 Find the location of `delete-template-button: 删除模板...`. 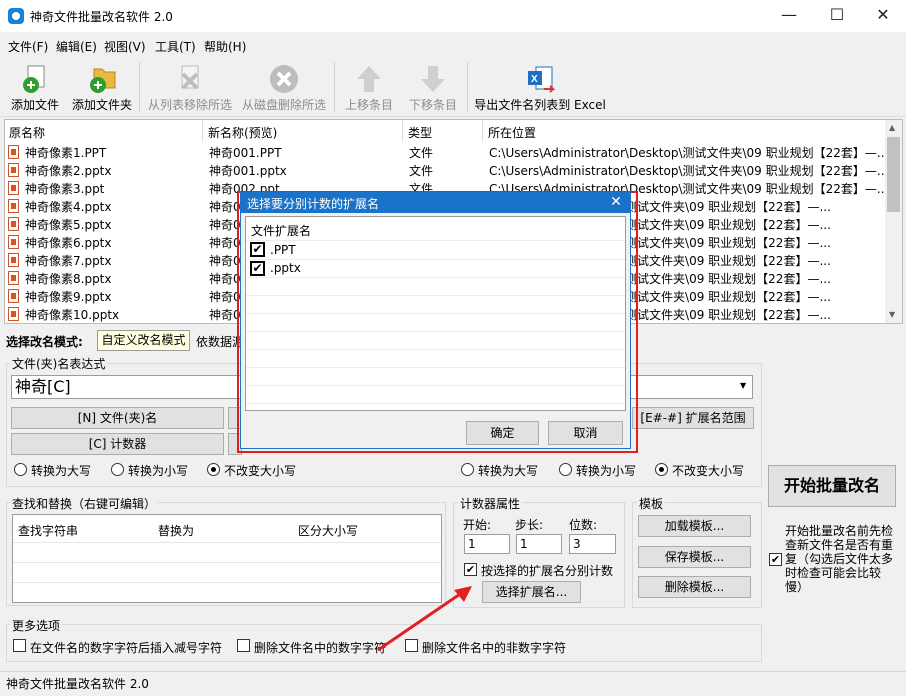

delete-template-button: 删除模板... is located at coordinates (694, 587).